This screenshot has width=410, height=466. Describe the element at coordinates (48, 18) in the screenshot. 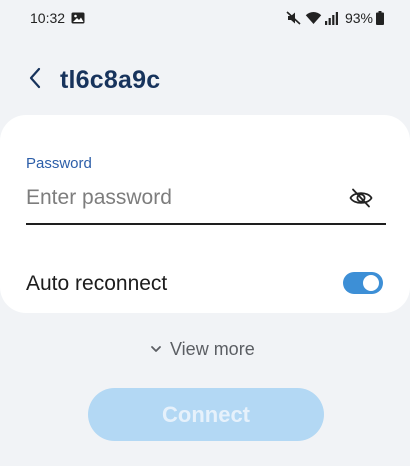

I see `status-time: 10:32` at that location.